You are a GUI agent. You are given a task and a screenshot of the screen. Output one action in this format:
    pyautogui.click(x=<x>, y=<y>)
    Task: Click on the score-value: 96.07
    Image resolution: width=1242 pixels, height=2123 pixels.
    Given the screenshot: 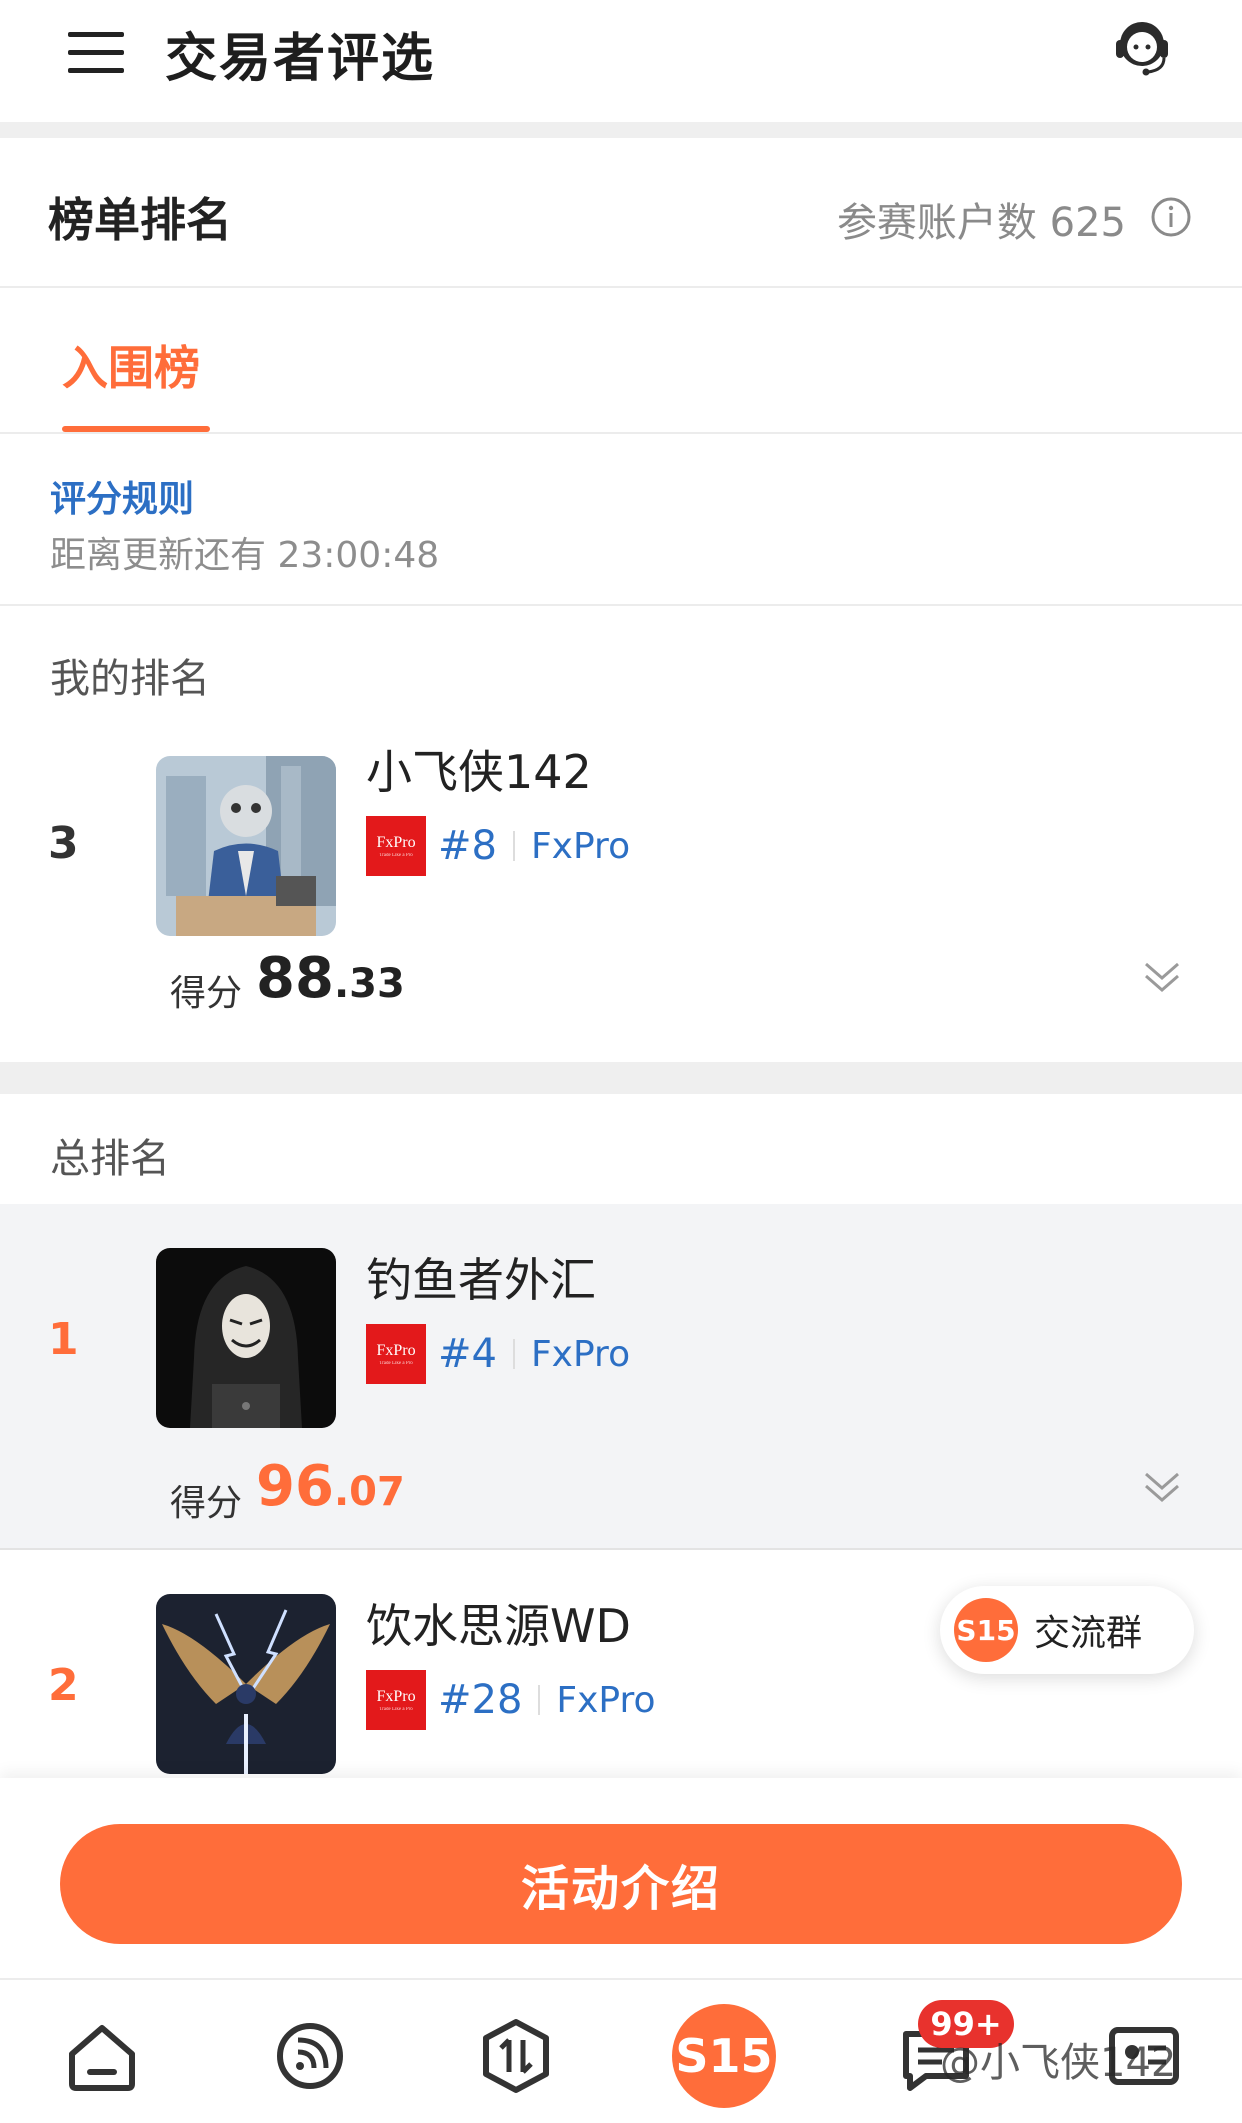 What is the action you would take?
    pyautogui.click(x=330, y=1486)
    